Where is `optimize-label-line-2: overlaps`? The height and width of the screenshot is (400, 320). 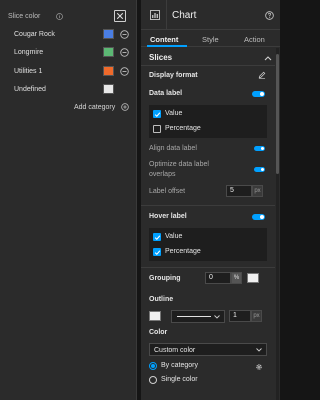 optimize-label-line-2: overlaps is located at coordinates (162, 174).